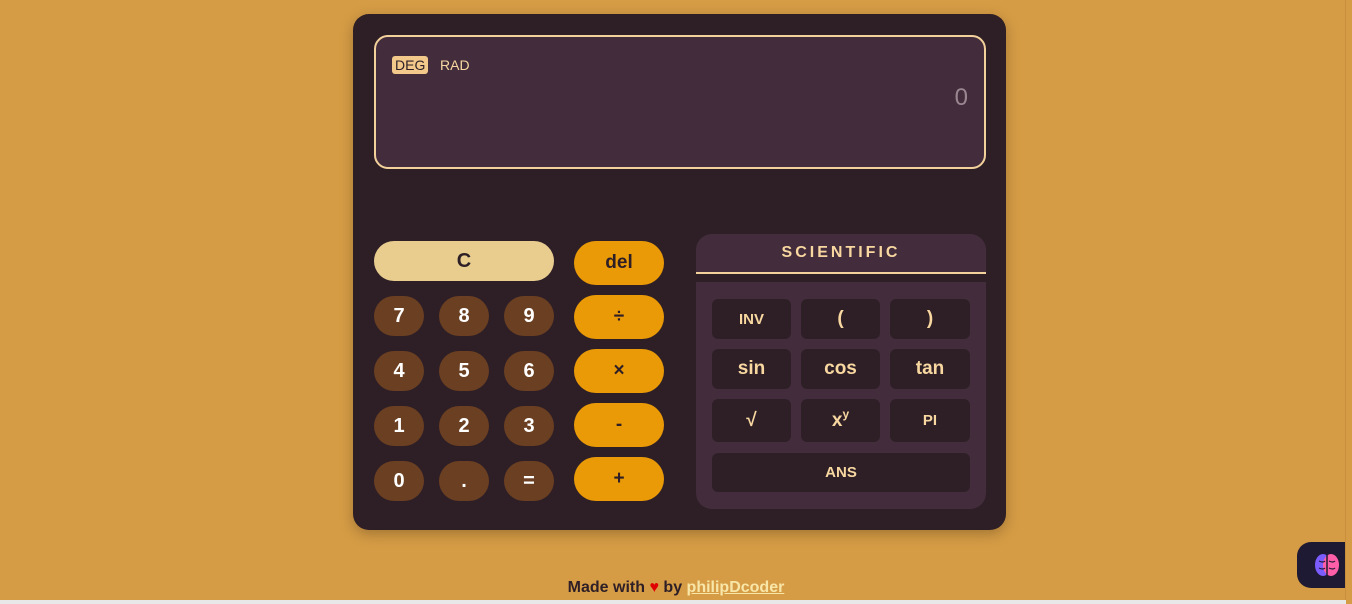  What do you see at coordinates (841, 472) in the screenshot?
I see `answer-button: ANS` at bounding box center [841, 472].